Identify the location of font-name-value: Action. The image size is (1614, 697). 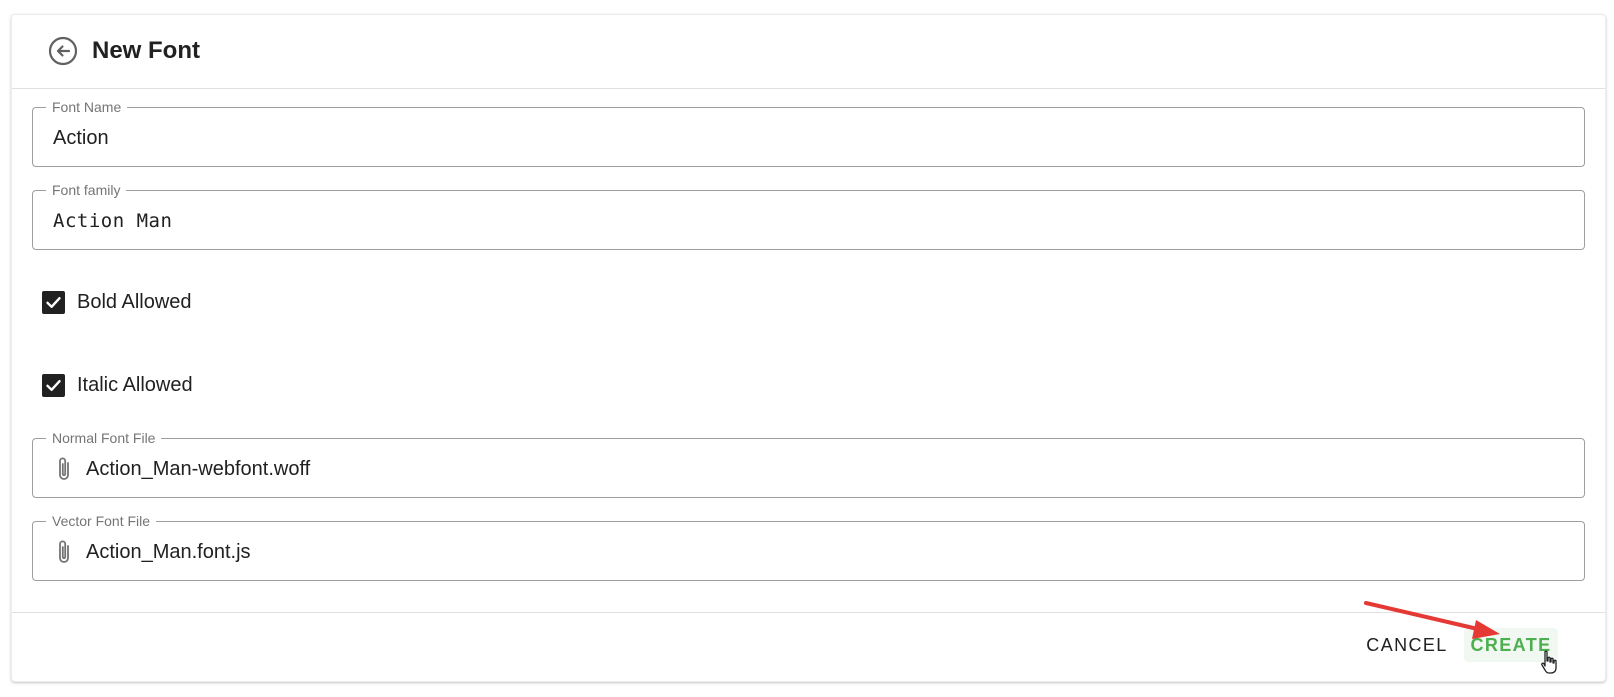
(81, 138).